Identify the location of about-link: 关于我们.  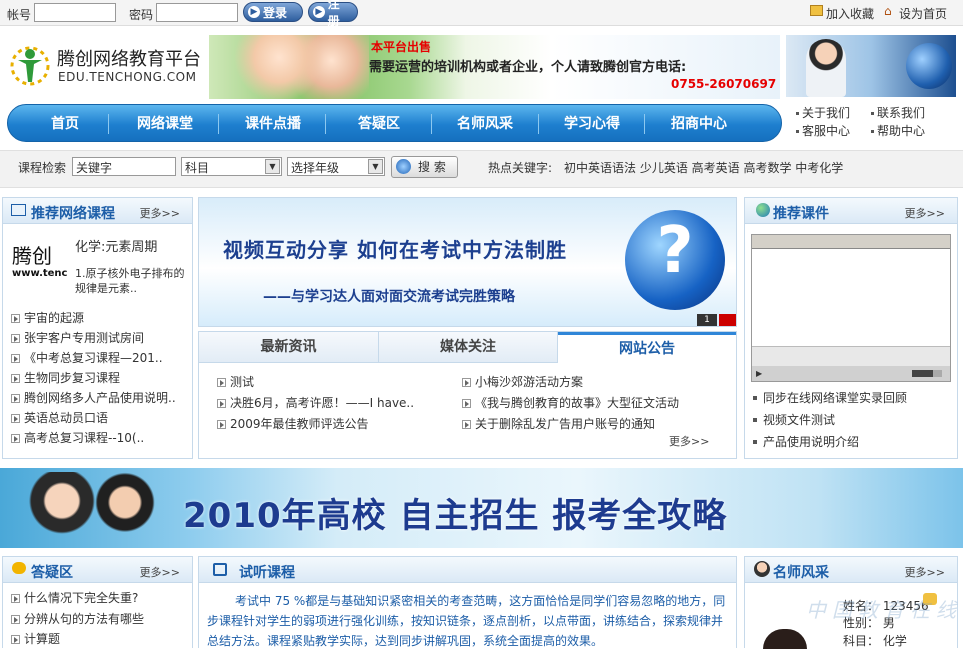
(826, 113).